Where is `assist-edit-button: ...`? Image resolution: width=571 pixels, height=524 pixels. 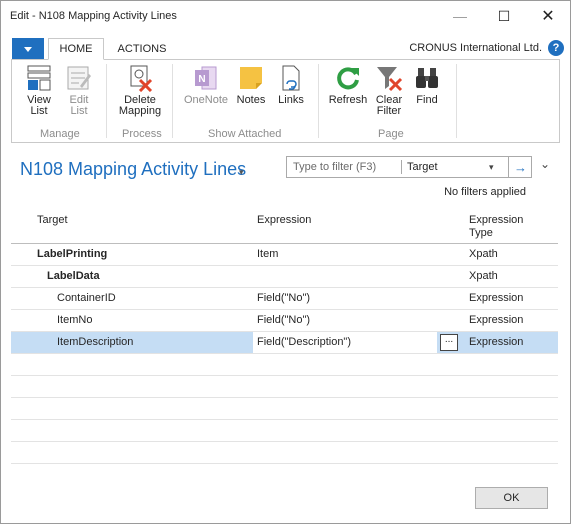 assist-edit-button: ... is located at coordinates (449, 342).